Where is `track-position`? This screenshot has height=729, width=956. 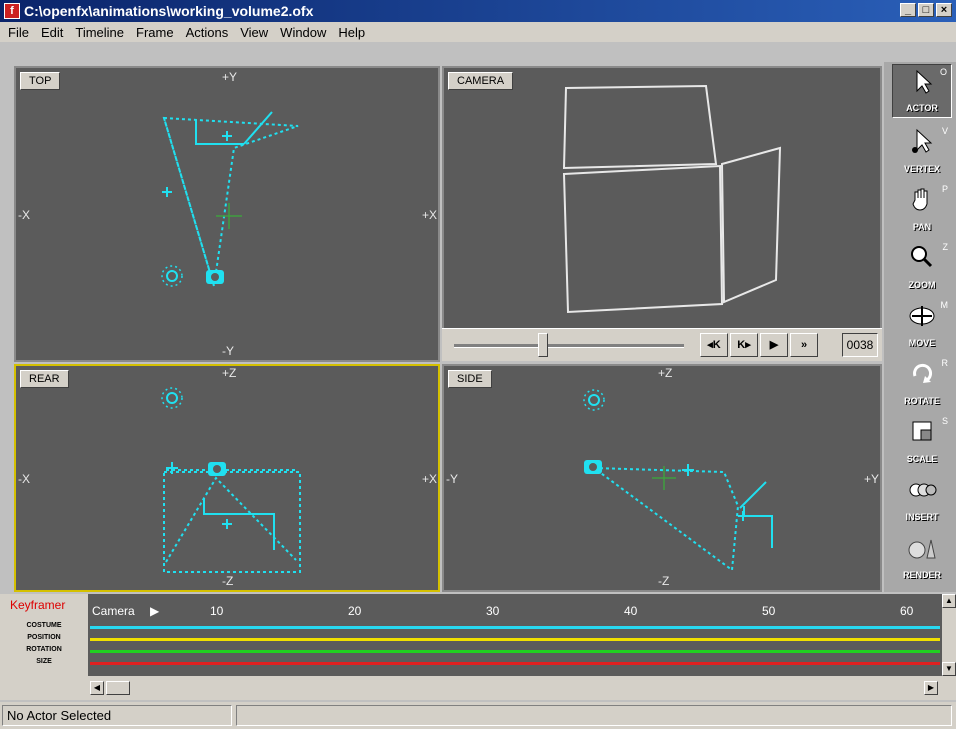
track-position is located at coordinates (515, 639).